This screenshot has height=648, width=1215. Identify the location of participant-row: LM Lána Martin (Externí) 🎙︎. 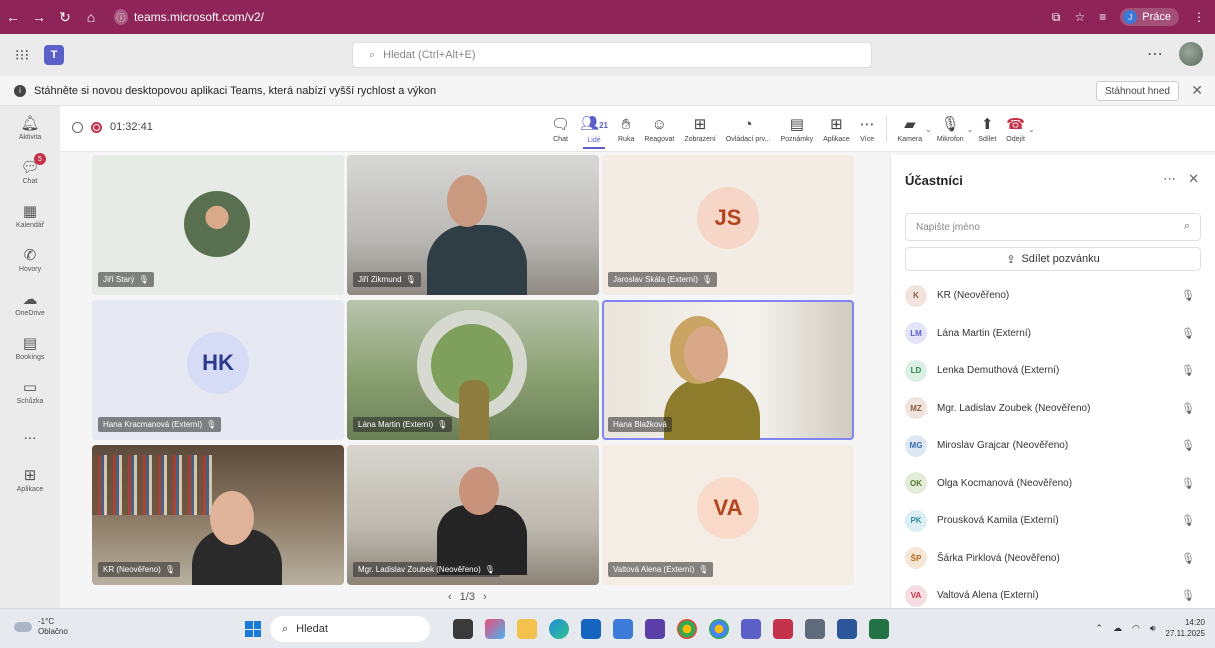
(1055, 334).